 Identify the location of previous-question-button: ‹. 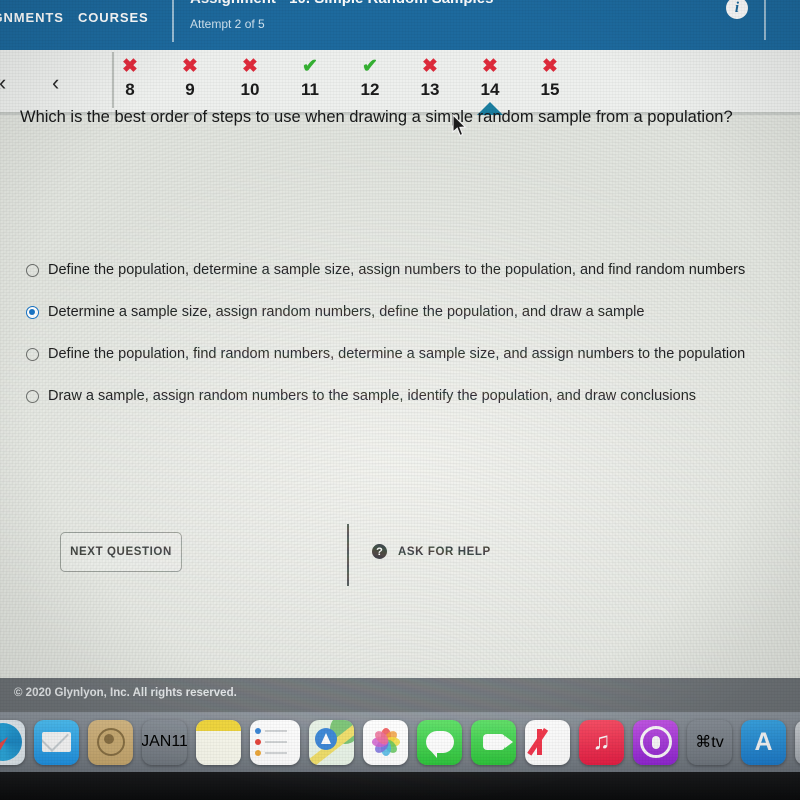
(55, 83).